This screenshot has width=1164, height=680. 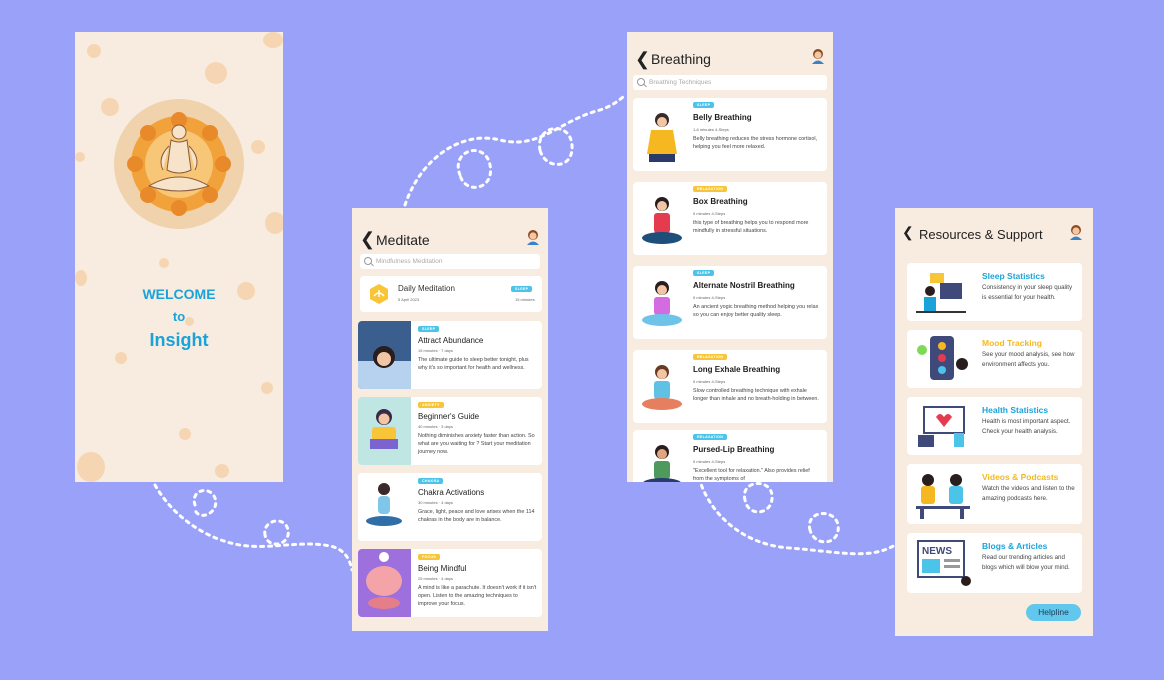 What do you see at coordinates (179, 294) in the screenshot?
I see `welcome-heading: WELCOME` at bounding box center [179, 294].